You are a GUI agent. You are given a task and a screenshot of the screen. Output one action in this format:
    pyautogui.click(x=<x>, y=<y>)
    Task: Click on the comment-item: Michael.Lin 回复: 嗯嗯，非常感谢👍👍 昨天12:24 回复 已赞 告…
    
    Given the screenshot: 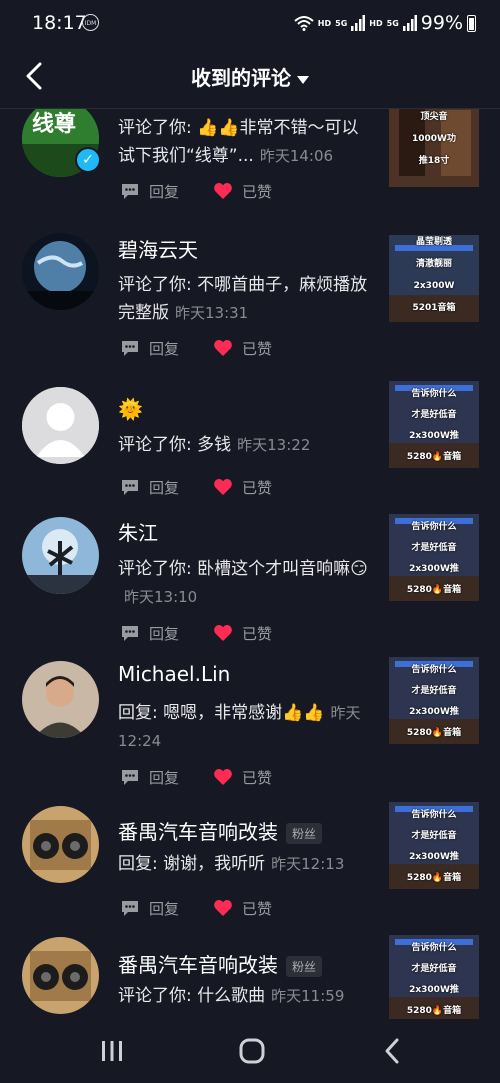 What is the action you would take?
    pyautogui.click(x=250, y=729)
    